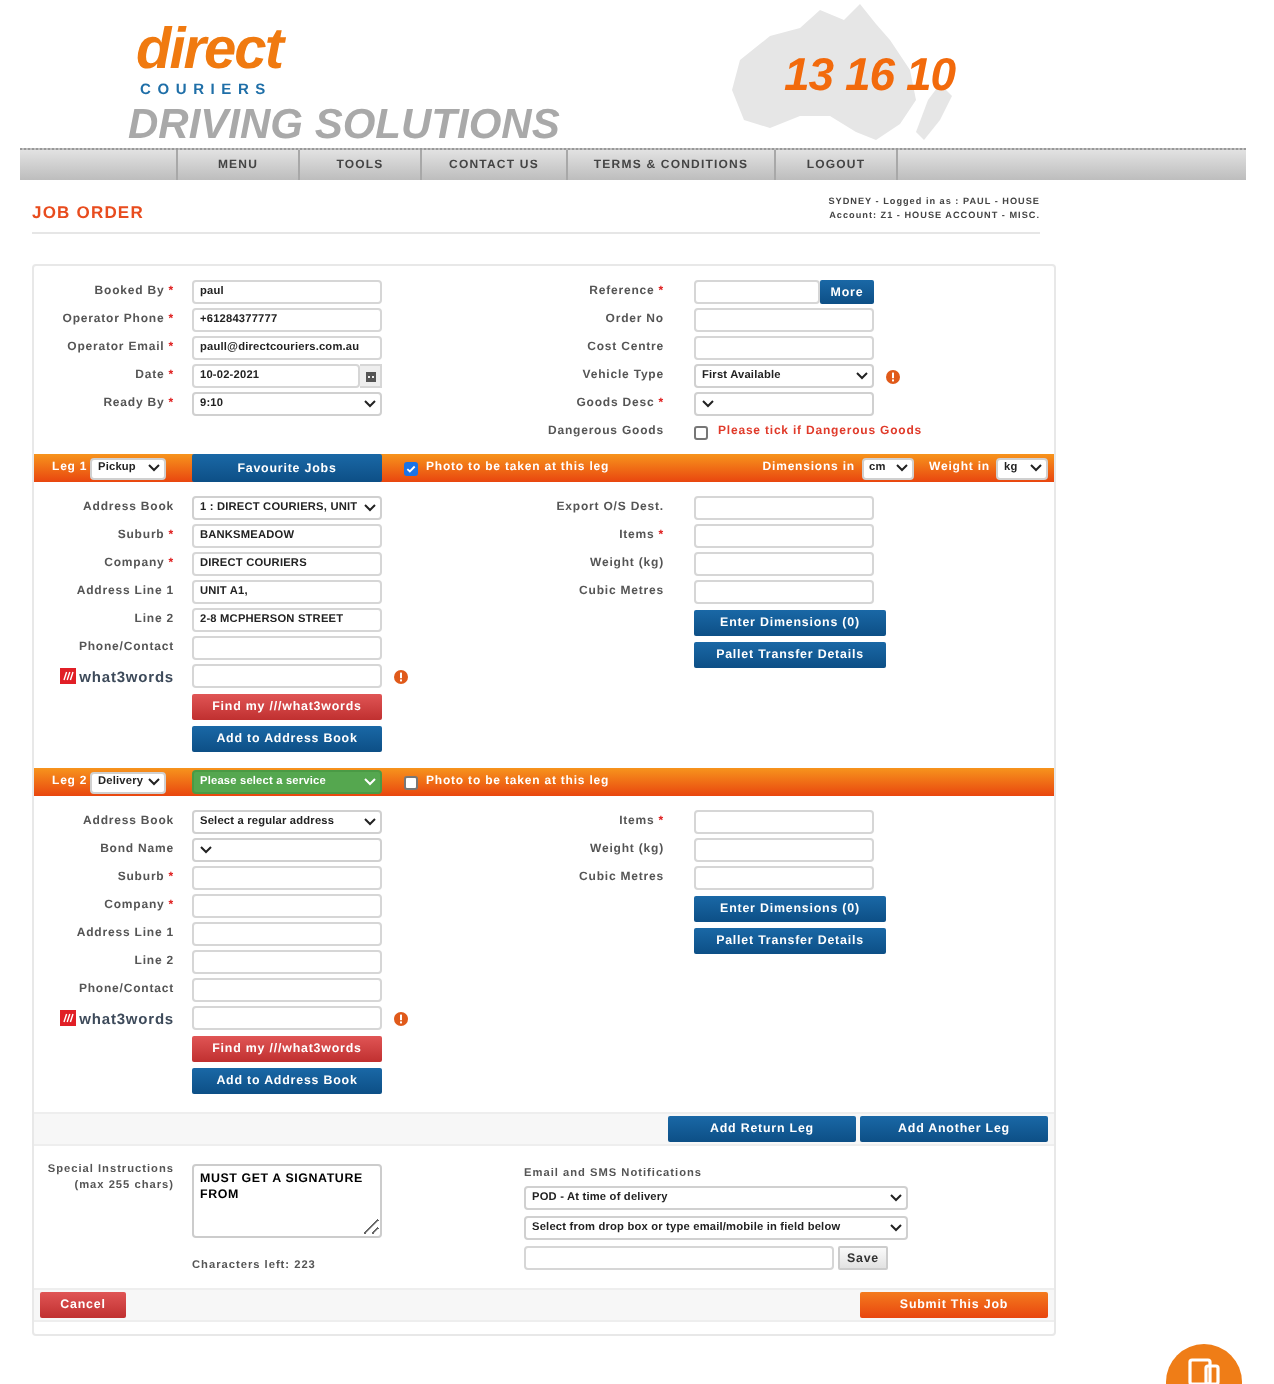 The width and height of the screenshot is (1274, 1384). I want to click on tagline: DRIVING SOLUTIONS, so click(344, 126).